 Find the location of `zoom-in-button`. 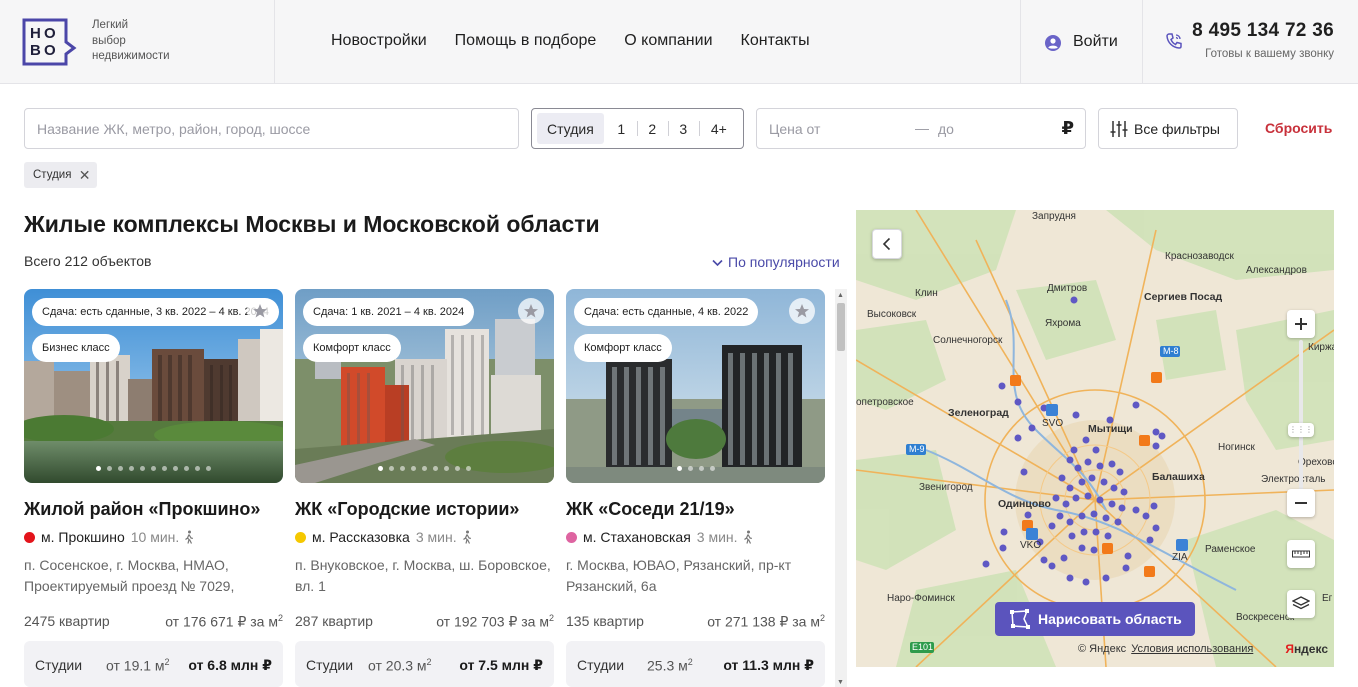

zoom-in-button is located at coordinates (1301, 324).